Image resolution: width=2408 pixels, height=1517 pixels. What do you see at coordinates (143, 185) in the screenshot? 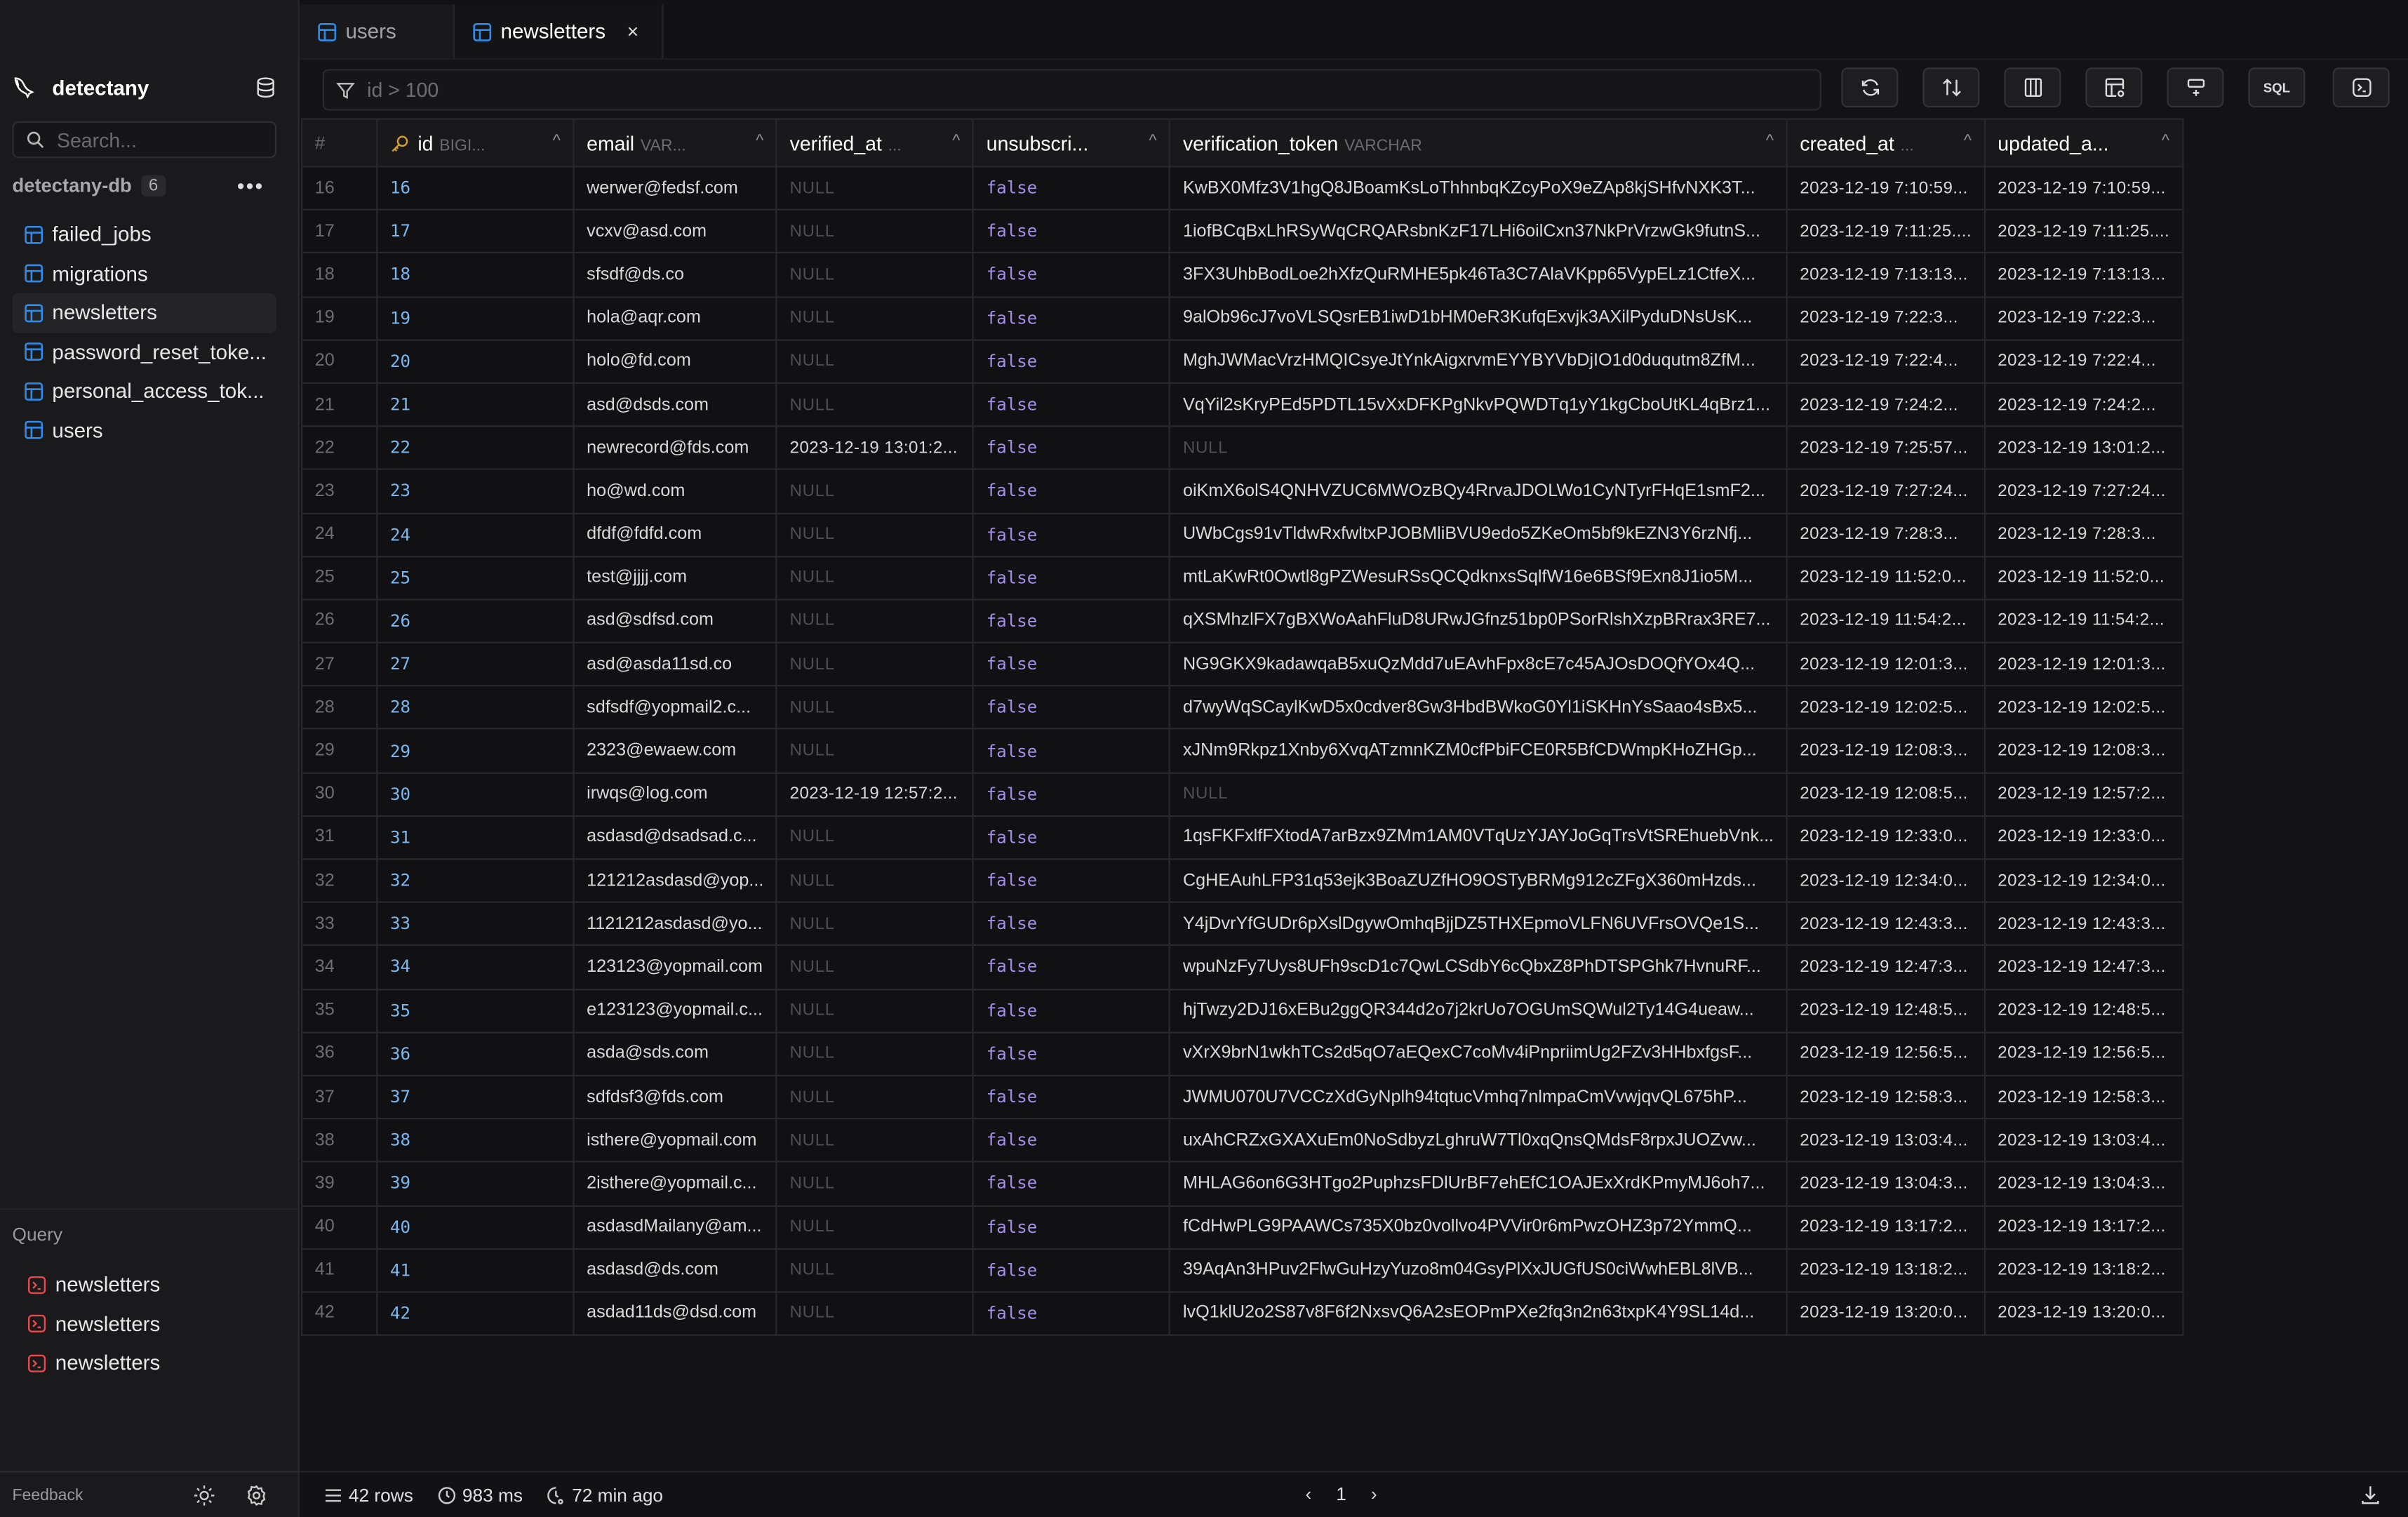
I see `database-row: detectany-db 6 •••` at bounding box center [143, 185].